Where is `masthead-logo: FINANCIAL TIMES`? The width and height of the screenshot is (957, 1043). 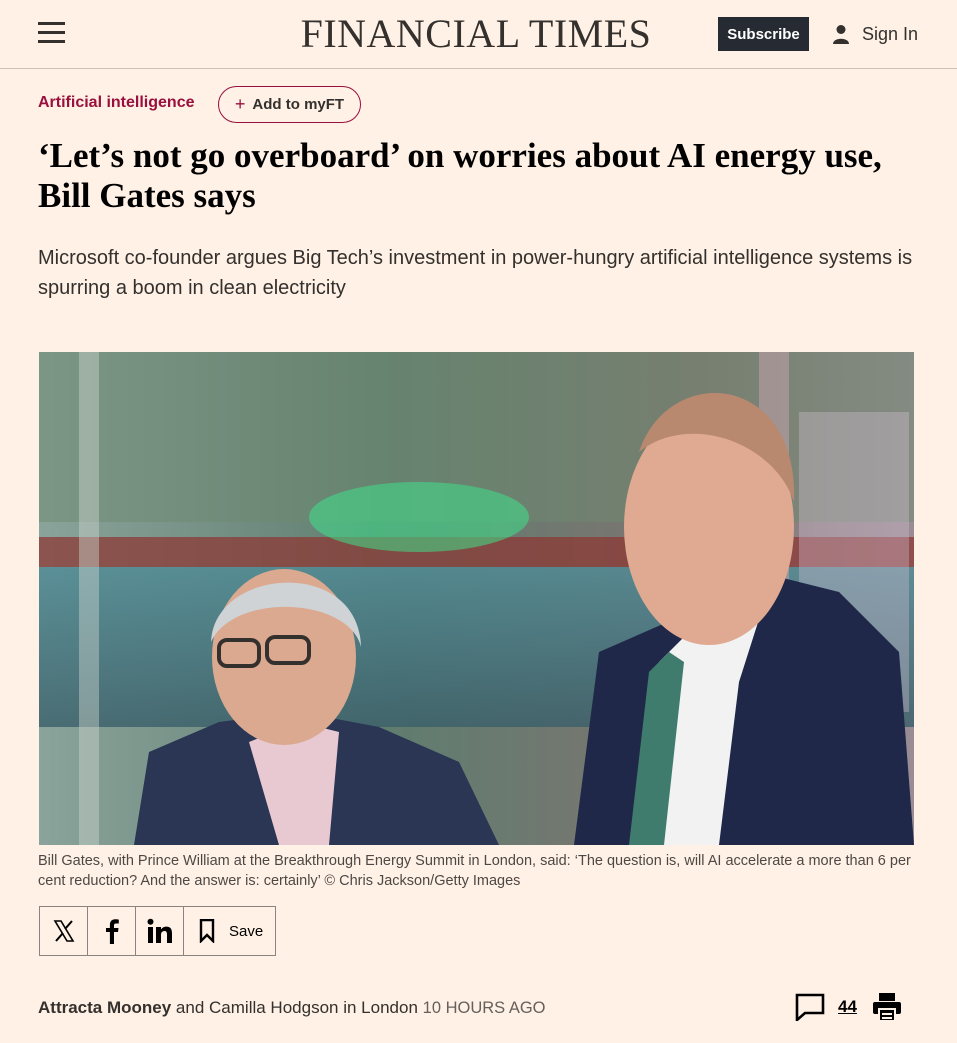
masthead-logo: FINANCIAL TIMES is located at coordinates (476, 33).